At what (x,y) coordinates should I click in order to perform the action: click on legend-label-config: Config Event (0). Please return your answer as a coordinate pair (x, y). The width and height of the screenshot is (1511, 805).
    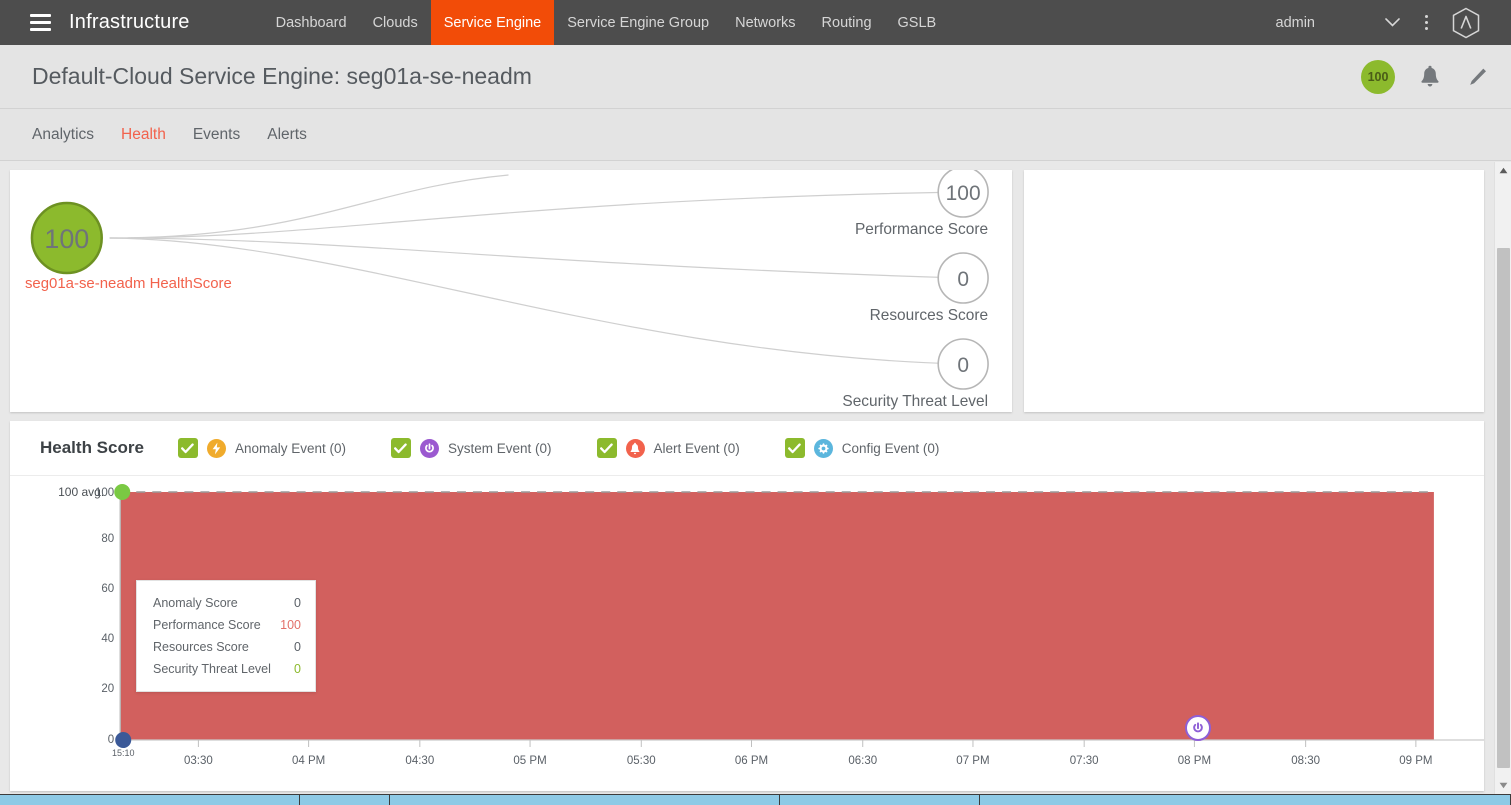
    Looking at the image, I should click on (890, 448).